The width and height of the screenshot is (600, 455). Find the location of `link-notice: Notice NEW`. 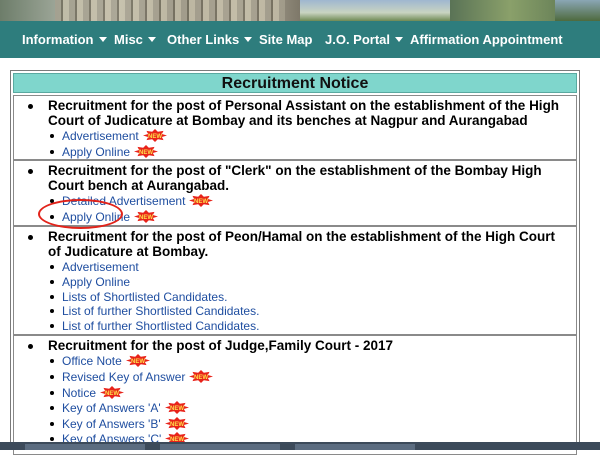

link-notice: Notice NEW is located at coordinates (87, 393).